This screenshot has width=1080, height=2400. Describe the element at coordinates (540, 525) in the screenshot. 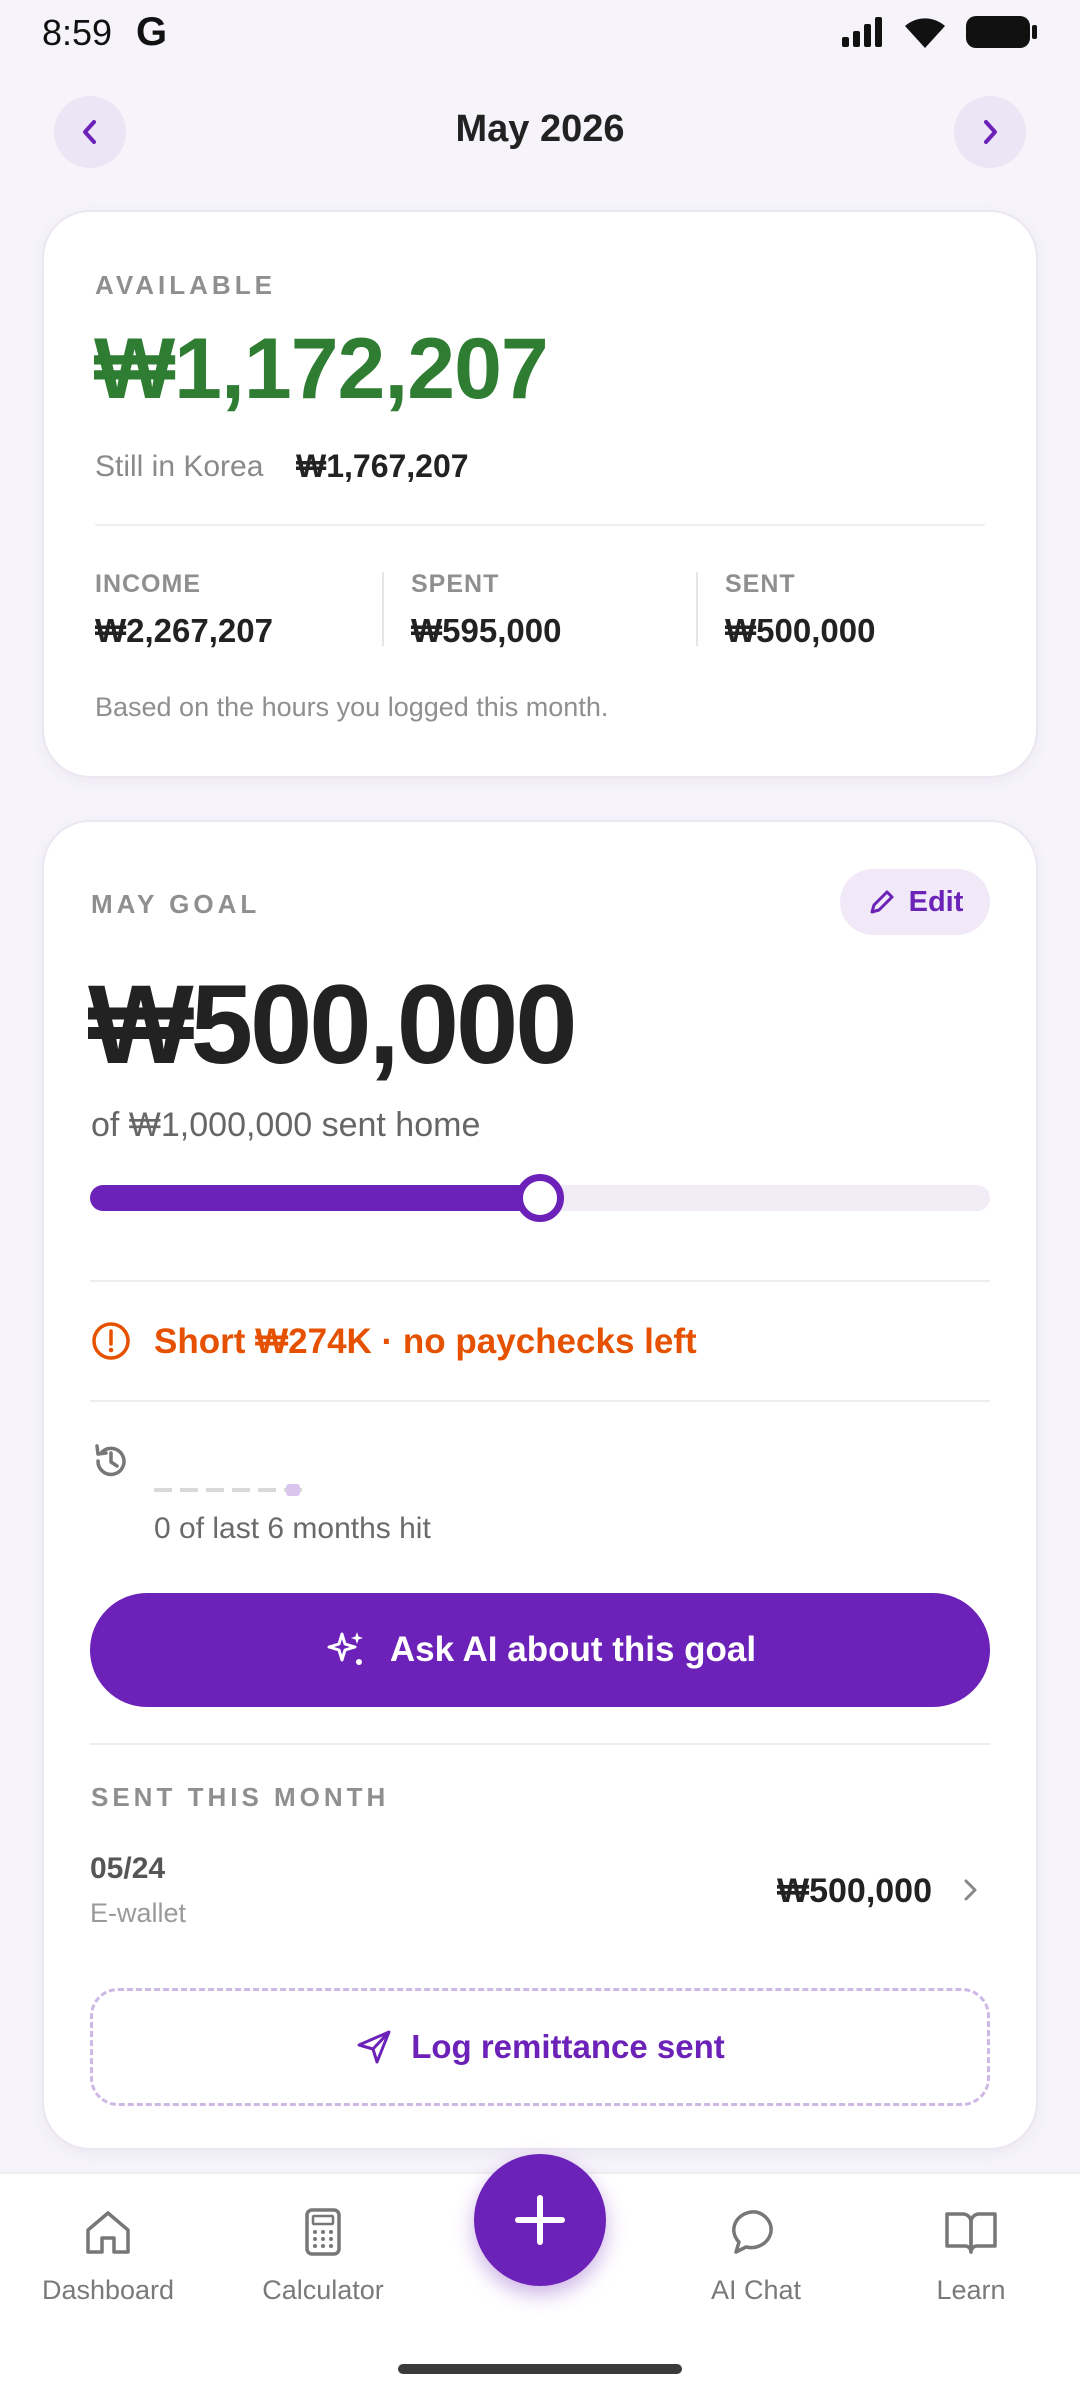

I see `summary-divider` at that location.